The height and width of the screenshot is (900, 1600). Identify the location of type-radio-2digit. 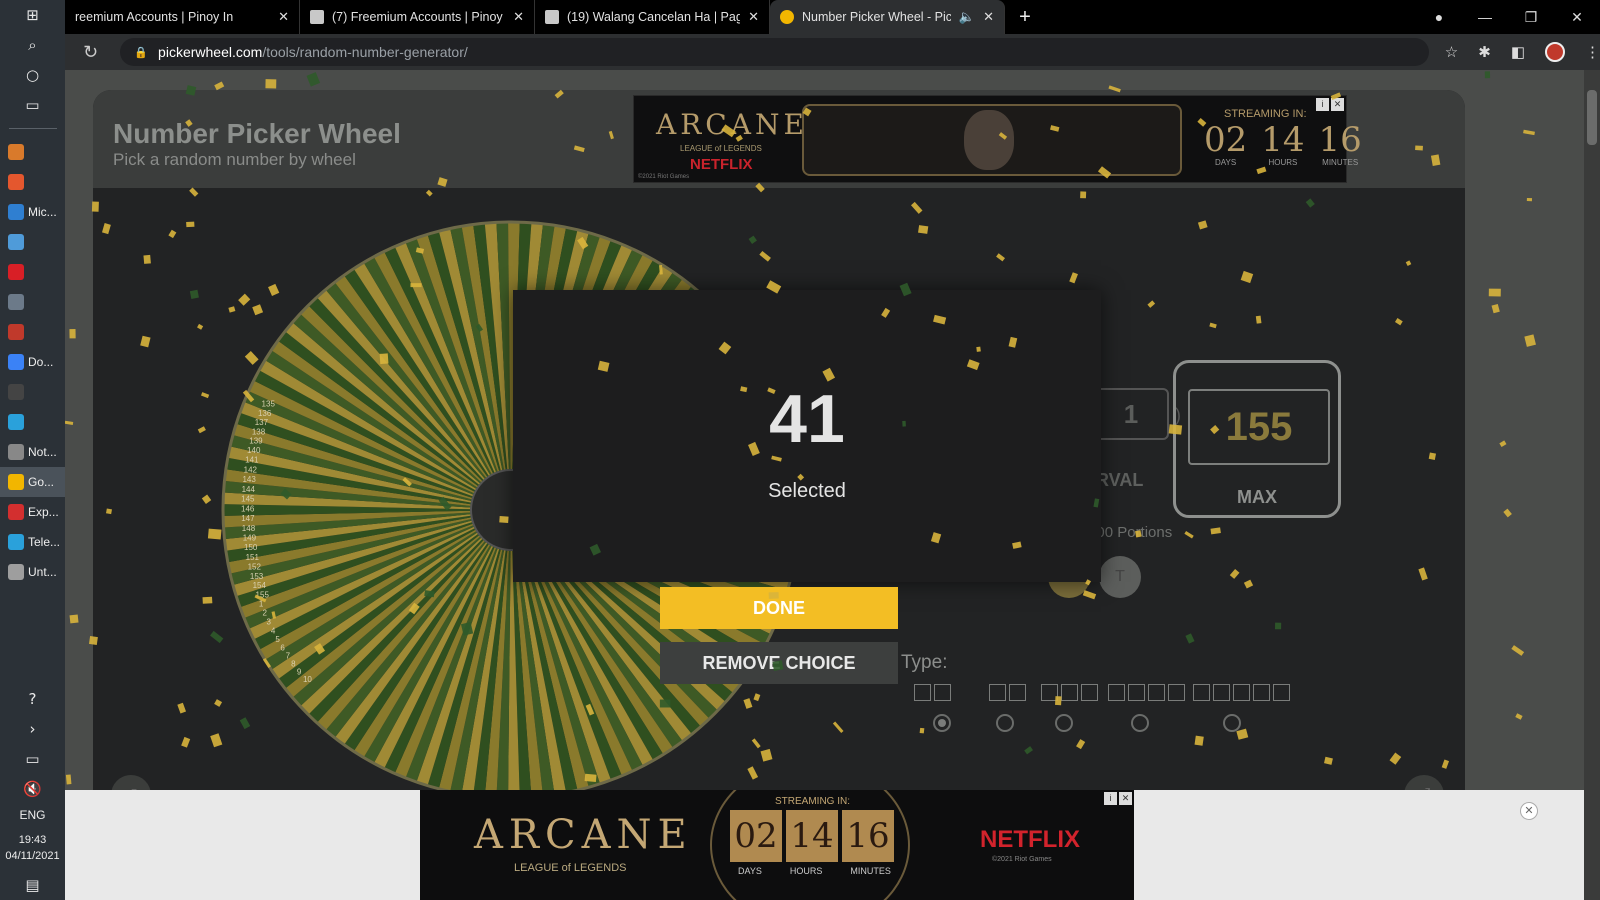
(1005, 723).